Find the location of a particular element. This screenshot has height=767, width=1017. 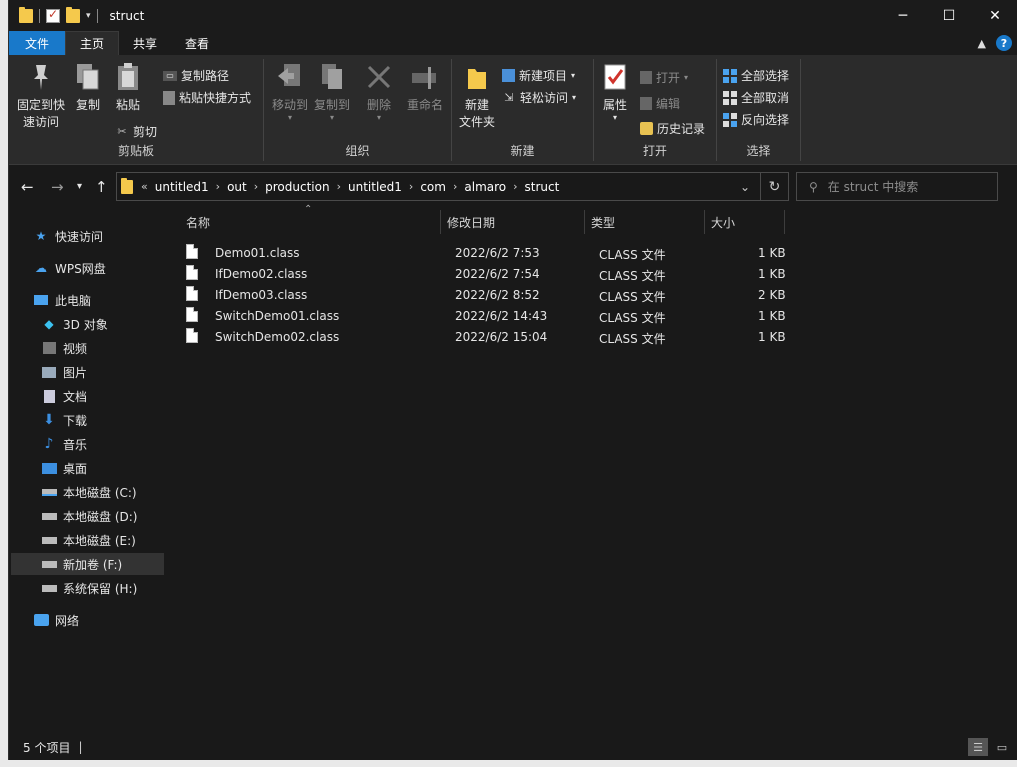

file-name: SwitchDemo01.class is located at coordinates (277, 316).